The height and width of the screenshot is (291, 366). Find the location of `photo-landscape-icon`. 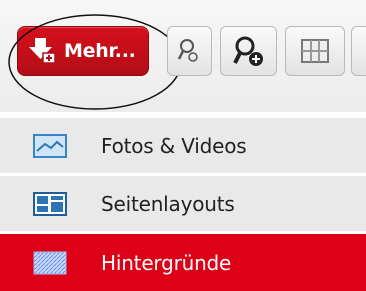

photo-landscape-icon is located at coordinates (50, 145).